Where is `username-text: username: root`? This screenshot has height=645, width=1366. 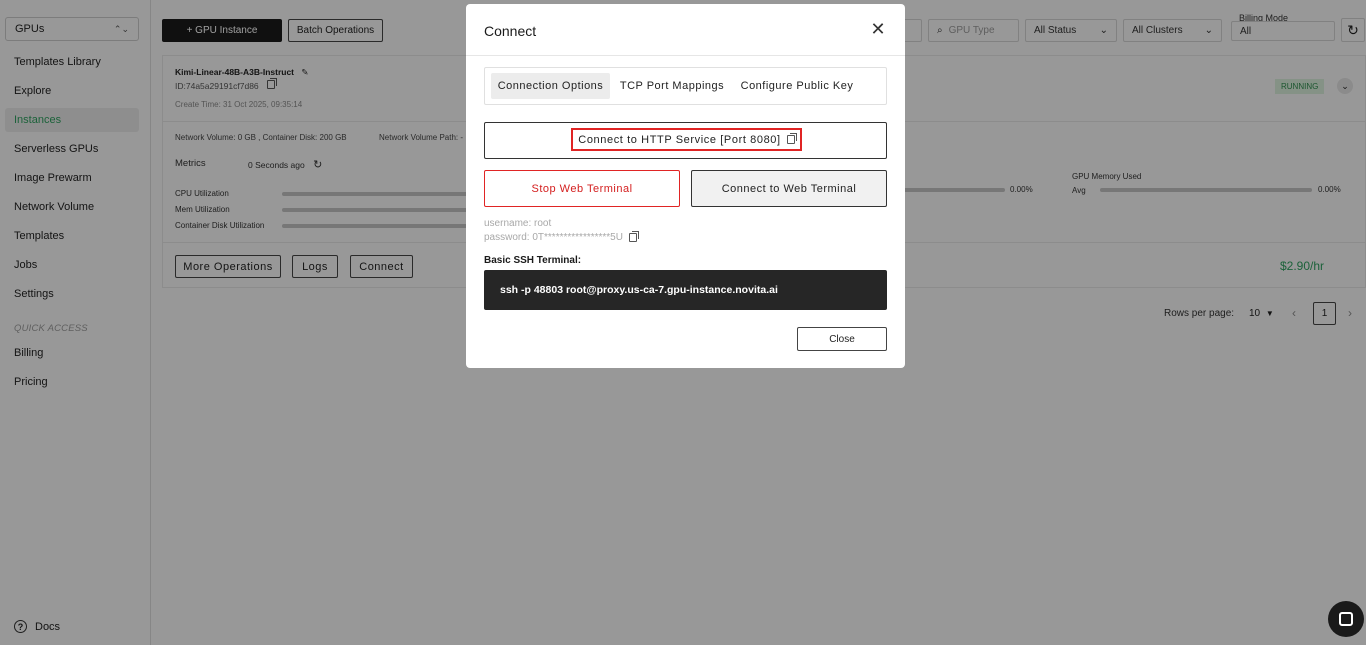
username-text: username: root is located at coordinates (518, 223).